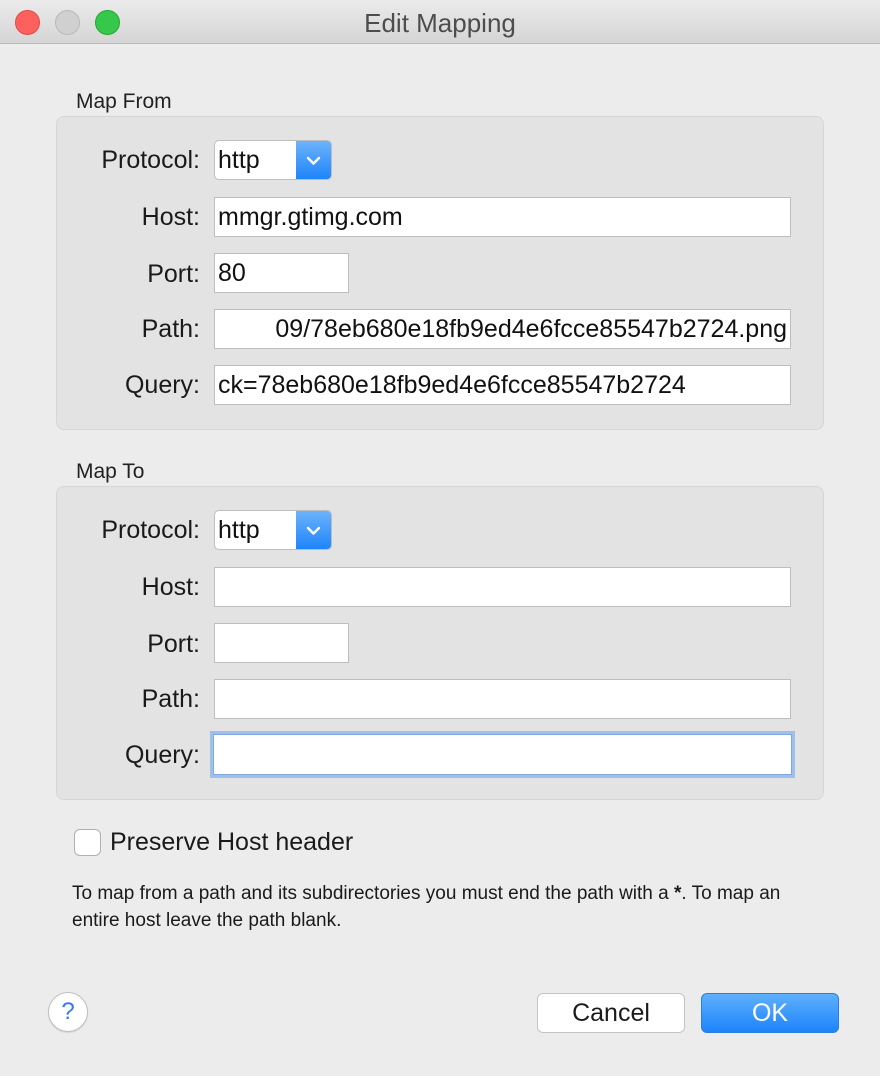 This screenshot has width=880, height=1076. Describe the element at coordinates (150, 160) in the screenshot. I see `from-protocol-label: Protocol:` at that location.